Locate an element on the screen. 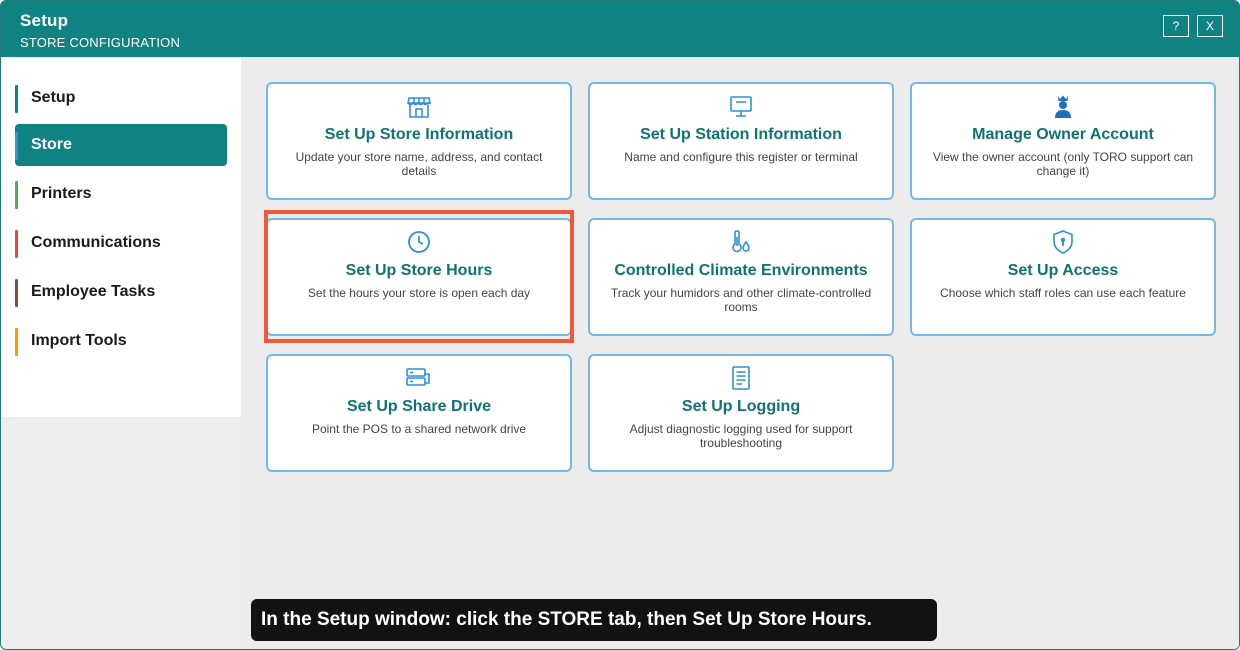  card-title: Set Up Access is located at coordinates (1063, 270).